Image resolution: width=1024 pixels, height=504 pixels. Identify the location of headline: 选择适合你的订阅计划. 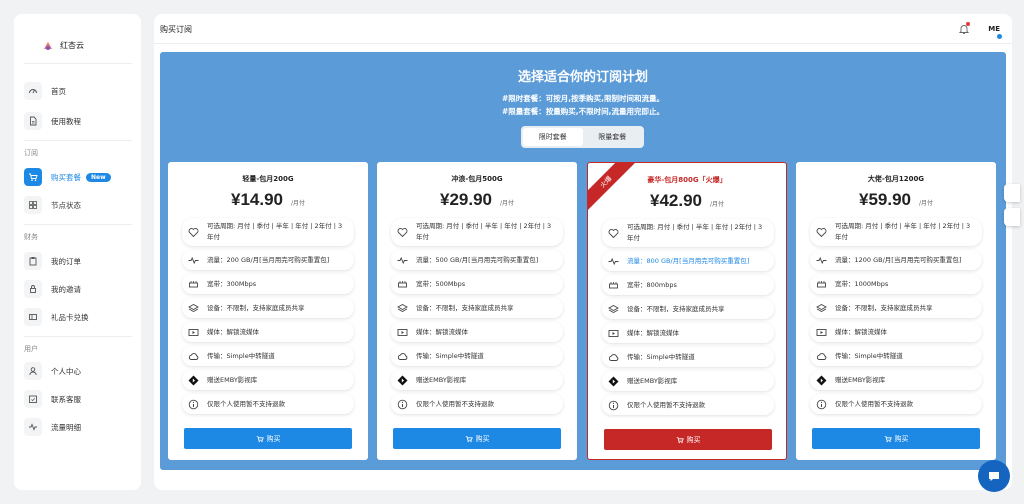
(582, 77).